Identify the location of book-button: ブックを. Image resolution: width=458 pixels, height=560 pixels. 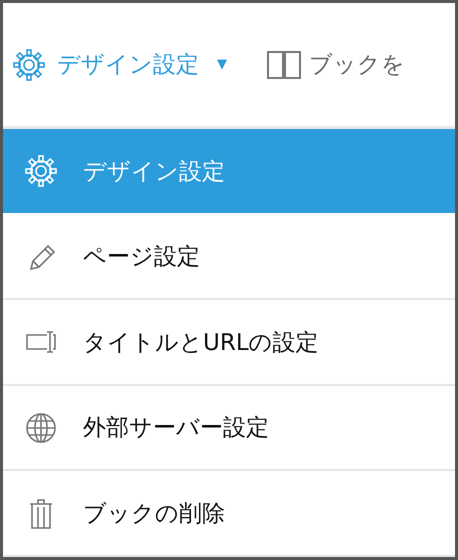
(336, 64).